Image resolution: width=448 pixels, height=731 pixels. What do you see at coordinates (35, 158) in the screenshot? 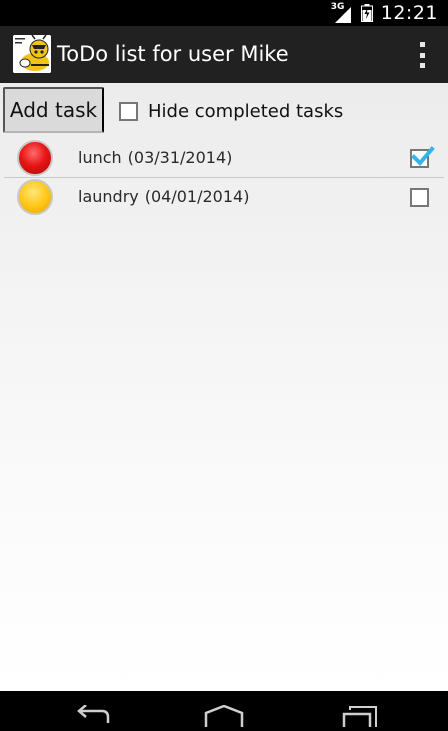
I see `priority-red-icon` at bounding box center [35, 158].